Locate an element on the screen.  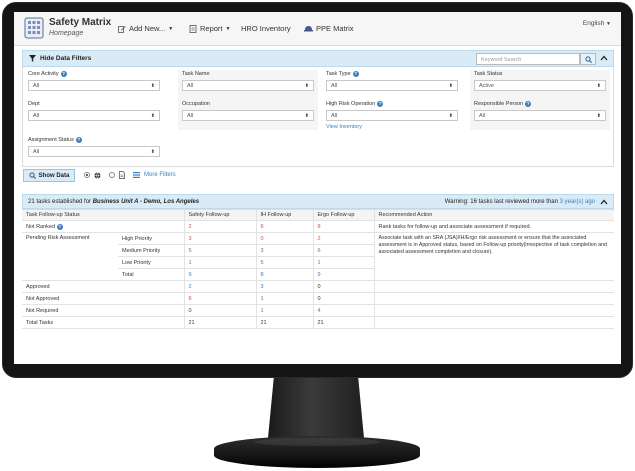
approved-action is located at coordinates (493, 286).